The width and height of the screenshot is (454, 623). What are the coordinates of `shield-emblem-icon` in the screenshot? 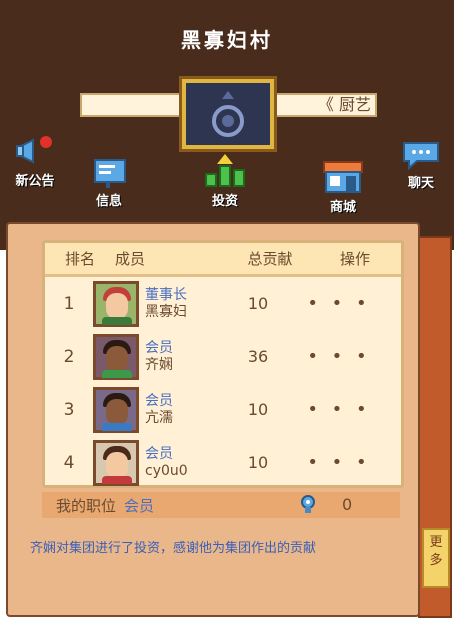 It's located at (228, 114).